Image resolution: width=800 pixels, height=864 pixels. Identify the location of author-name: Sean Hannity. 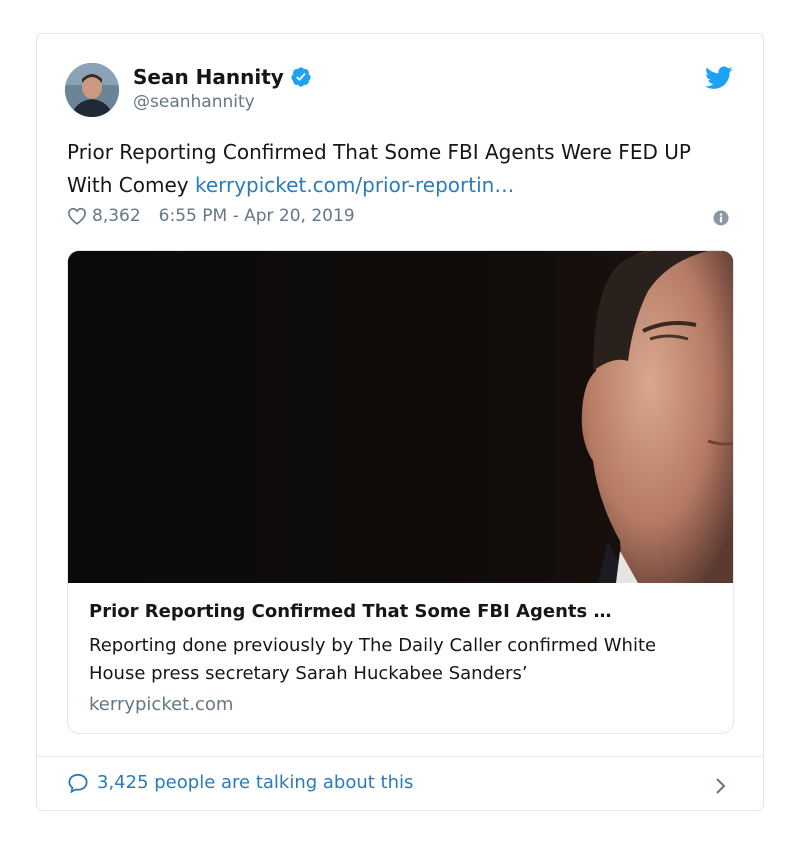
(222, 77).